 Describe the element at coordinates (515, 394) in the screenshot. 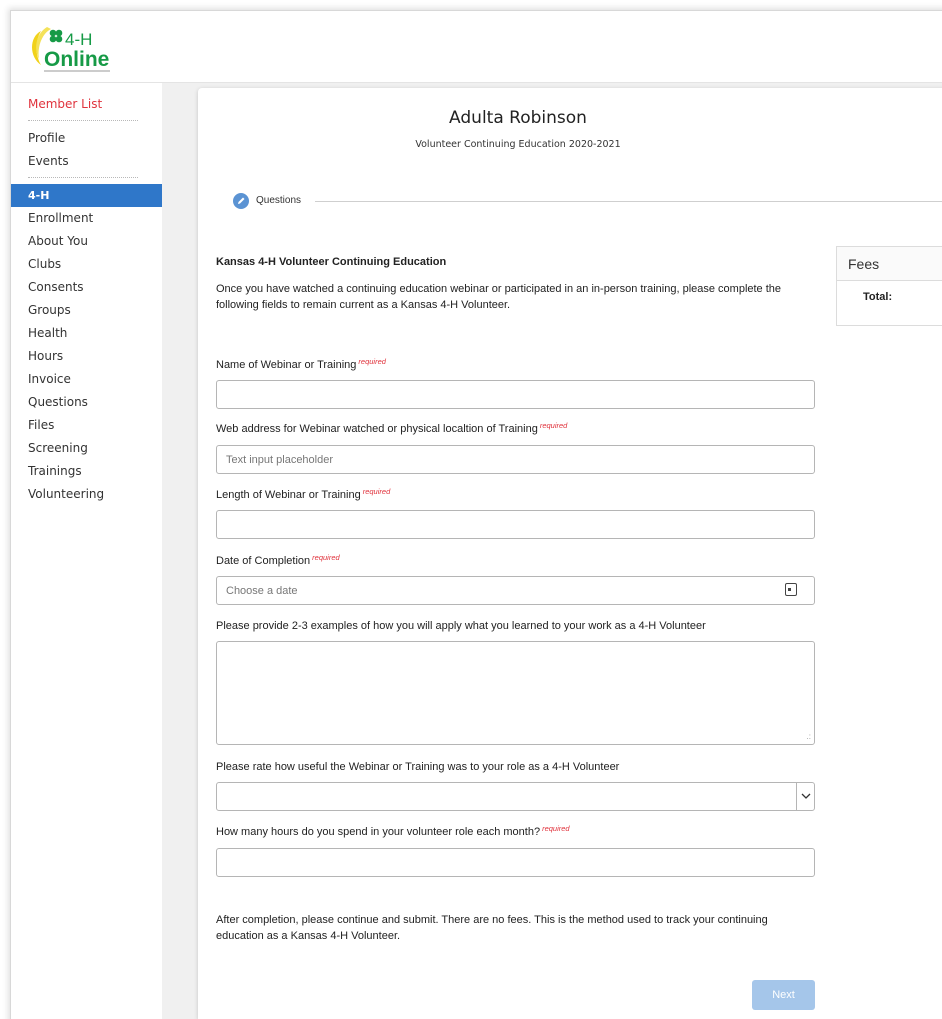

I see `webinar-name-input` at that location.